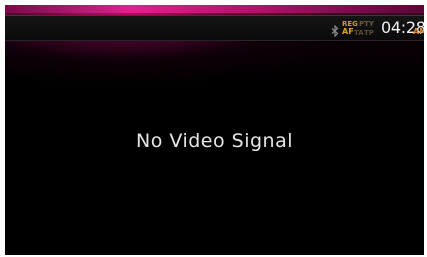 The image size is (427, 257). Describe the element at coordinates (348, 31) in the screenshot. I see `af-flag: AF` at that location.